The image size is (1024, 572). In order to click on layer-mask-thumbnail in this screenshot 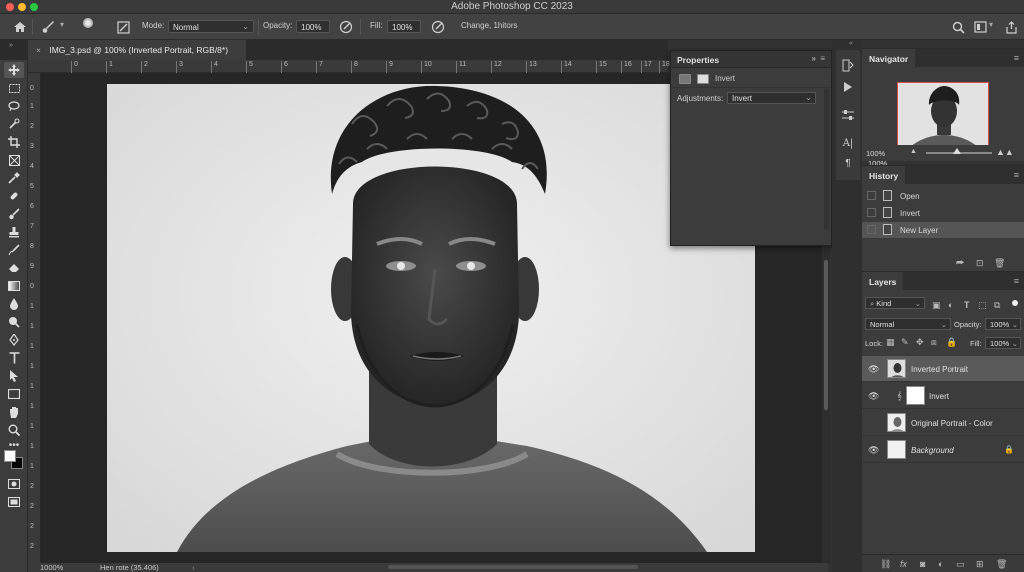, I will do `click(915, 395)`.